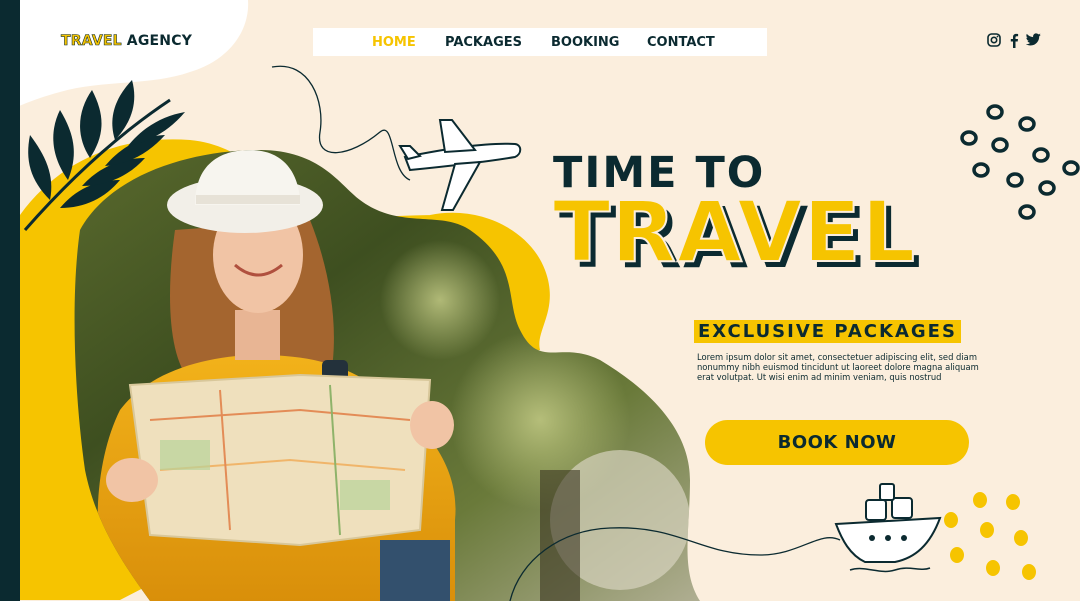  What do you see at coordinates (483, 42) in the screenshot?
I see `nav-packages: PACKAGES` at bounding box center [483, 42].